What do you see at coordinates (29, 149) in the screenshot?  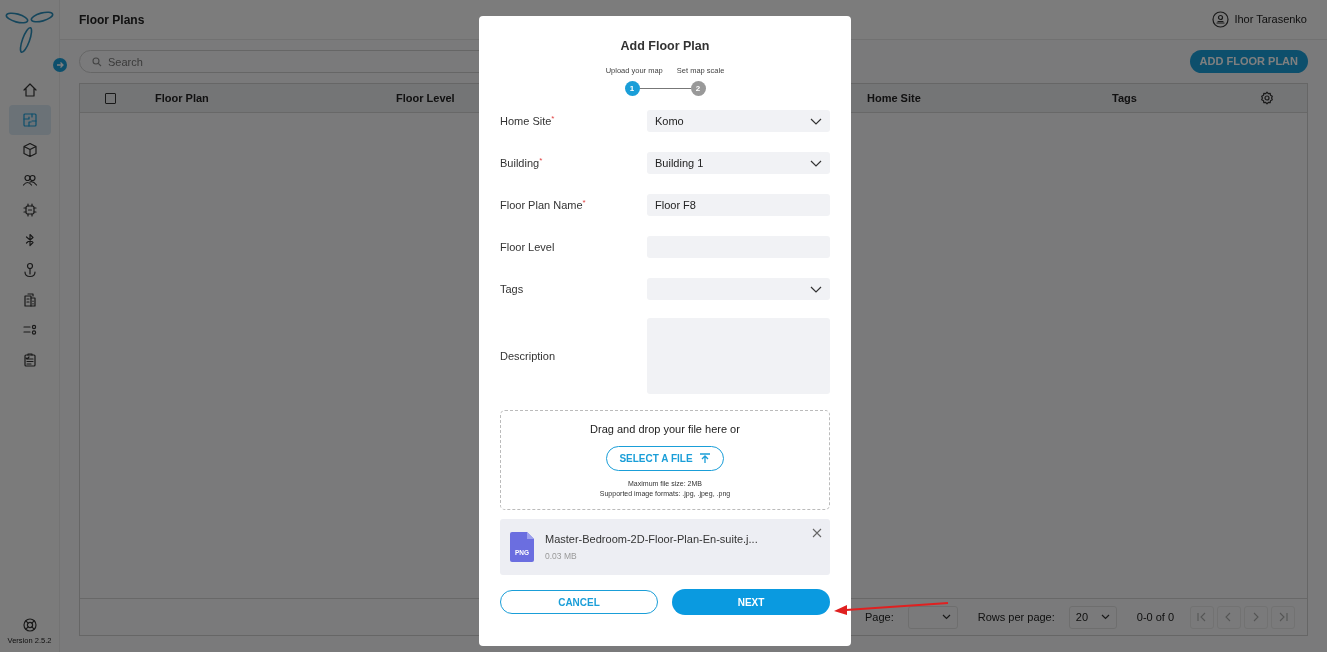 I see `cube-icon` at bounding box center [29, 149].